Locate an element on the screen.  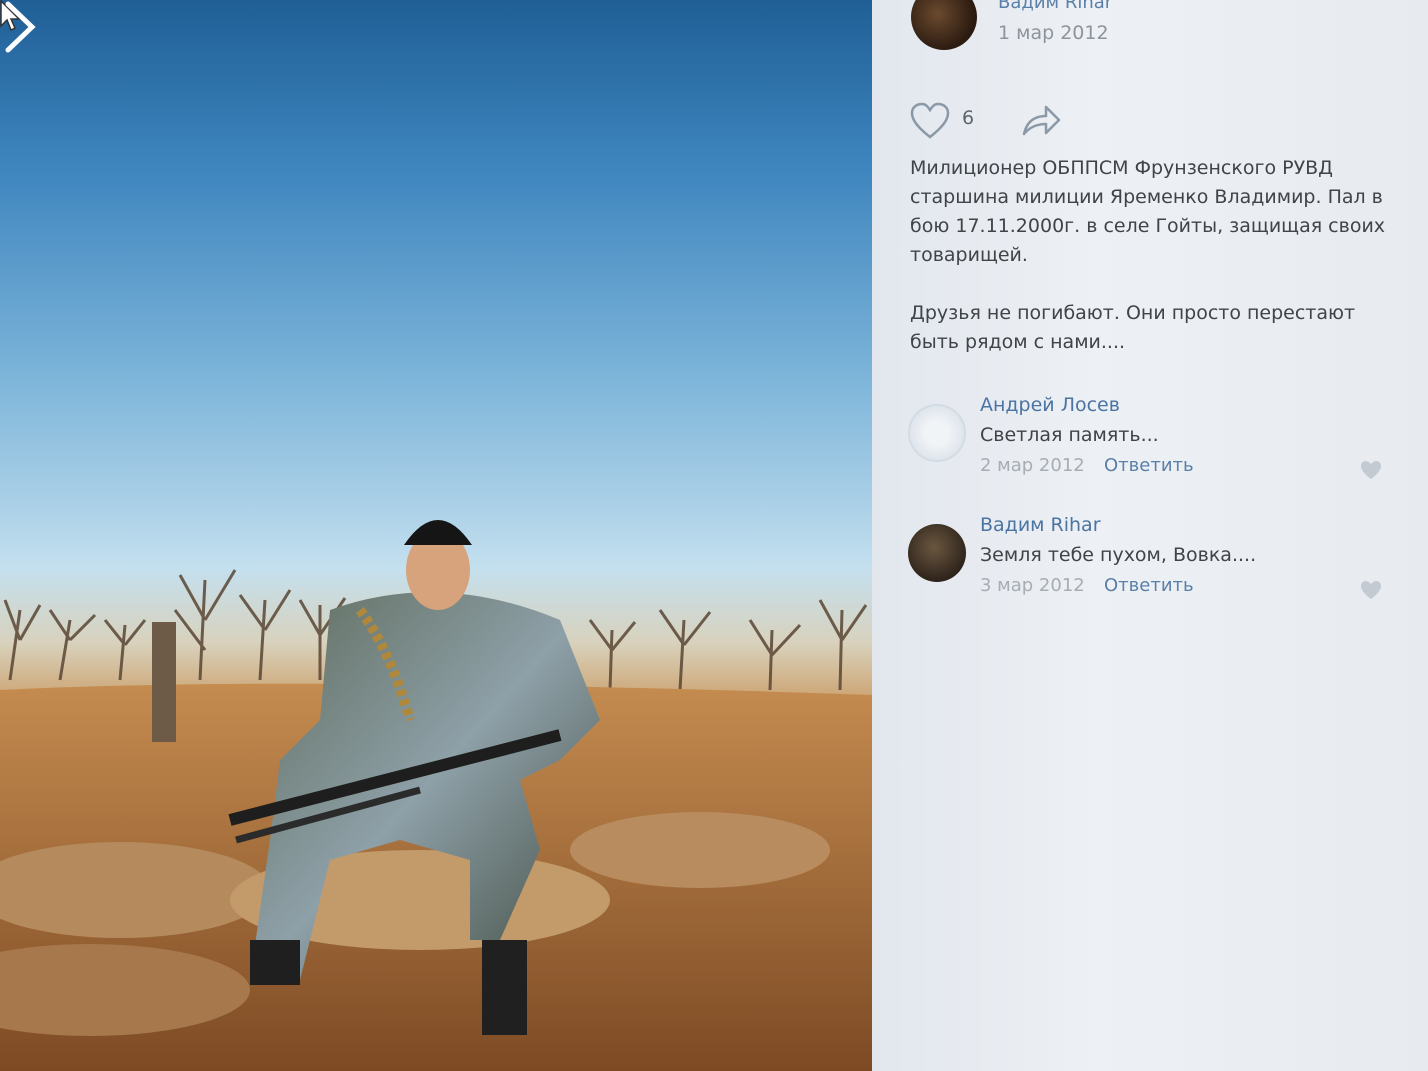
author-avatar is located at coordinates (944, 25).